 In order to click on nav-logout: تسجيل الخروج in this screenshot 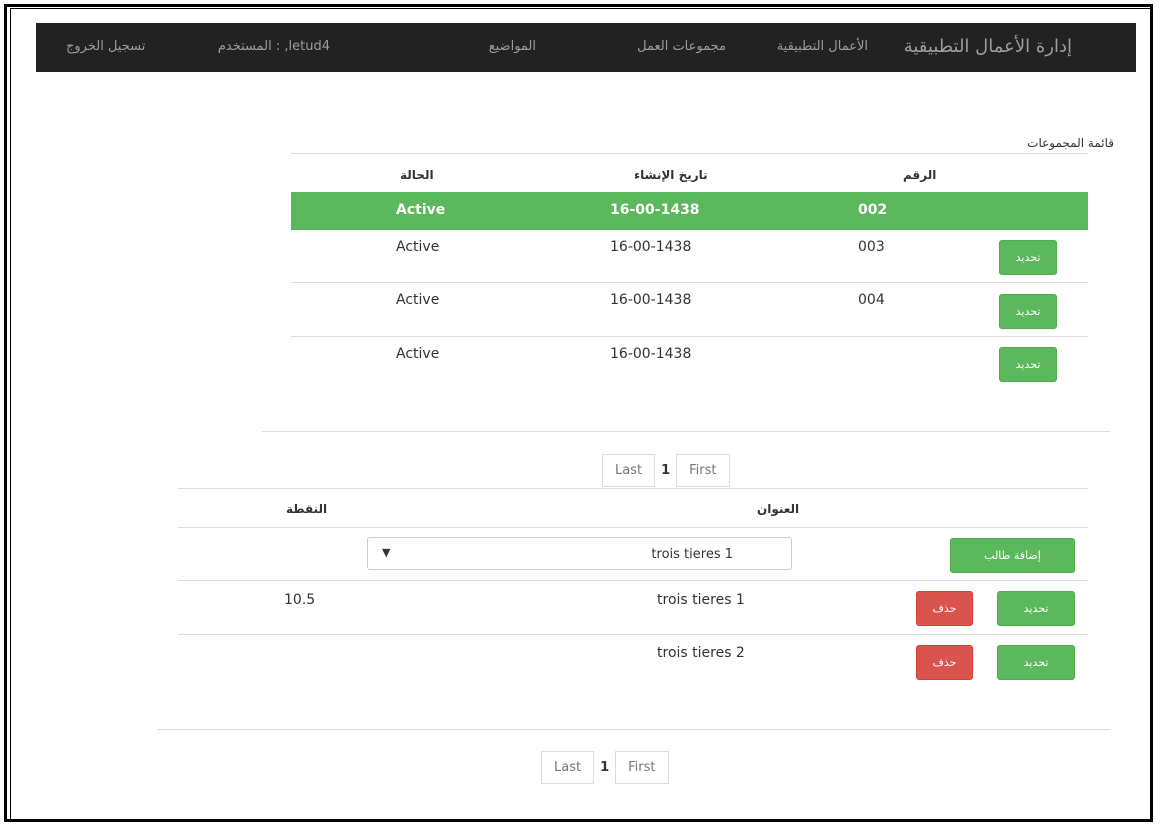, I will do `click(105, 46)`.